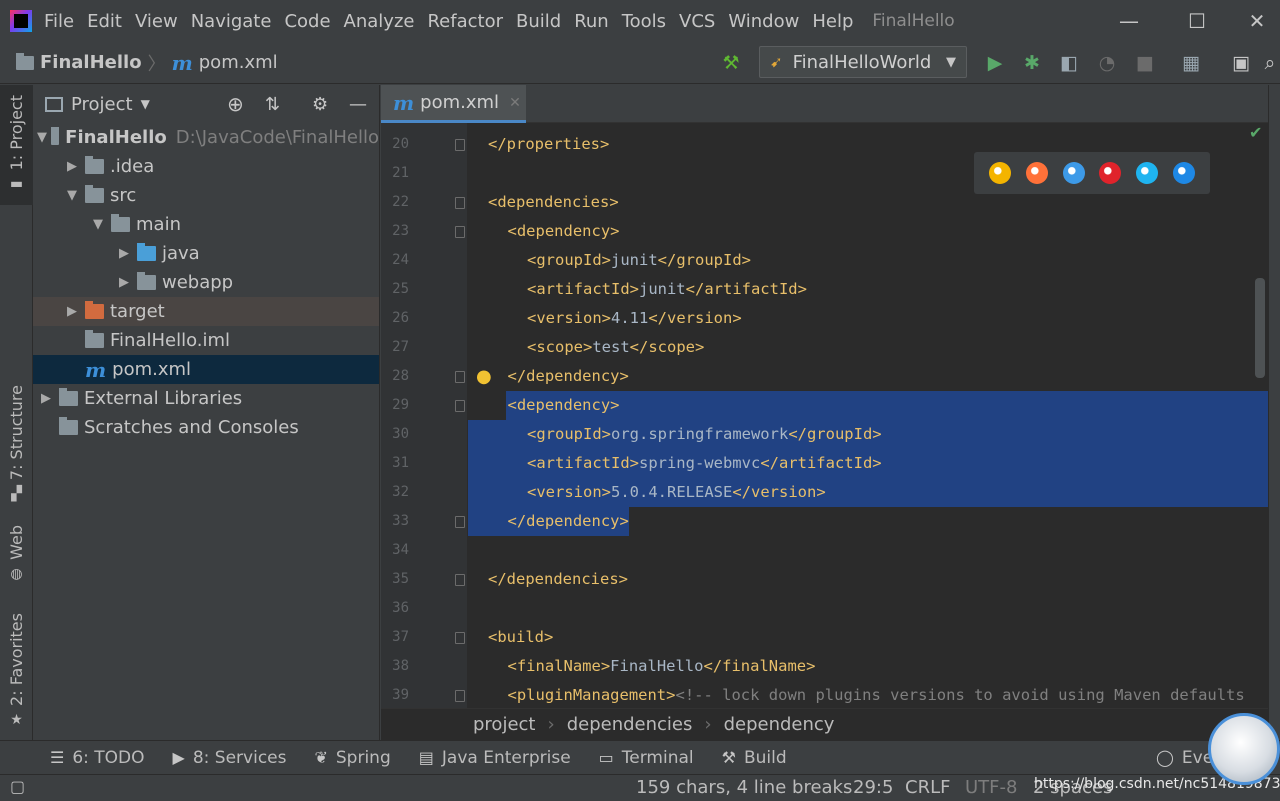  Describe the element at coordinates (515, 103) in the screenshot. I see `close-tab-icon: ✕` at that location.